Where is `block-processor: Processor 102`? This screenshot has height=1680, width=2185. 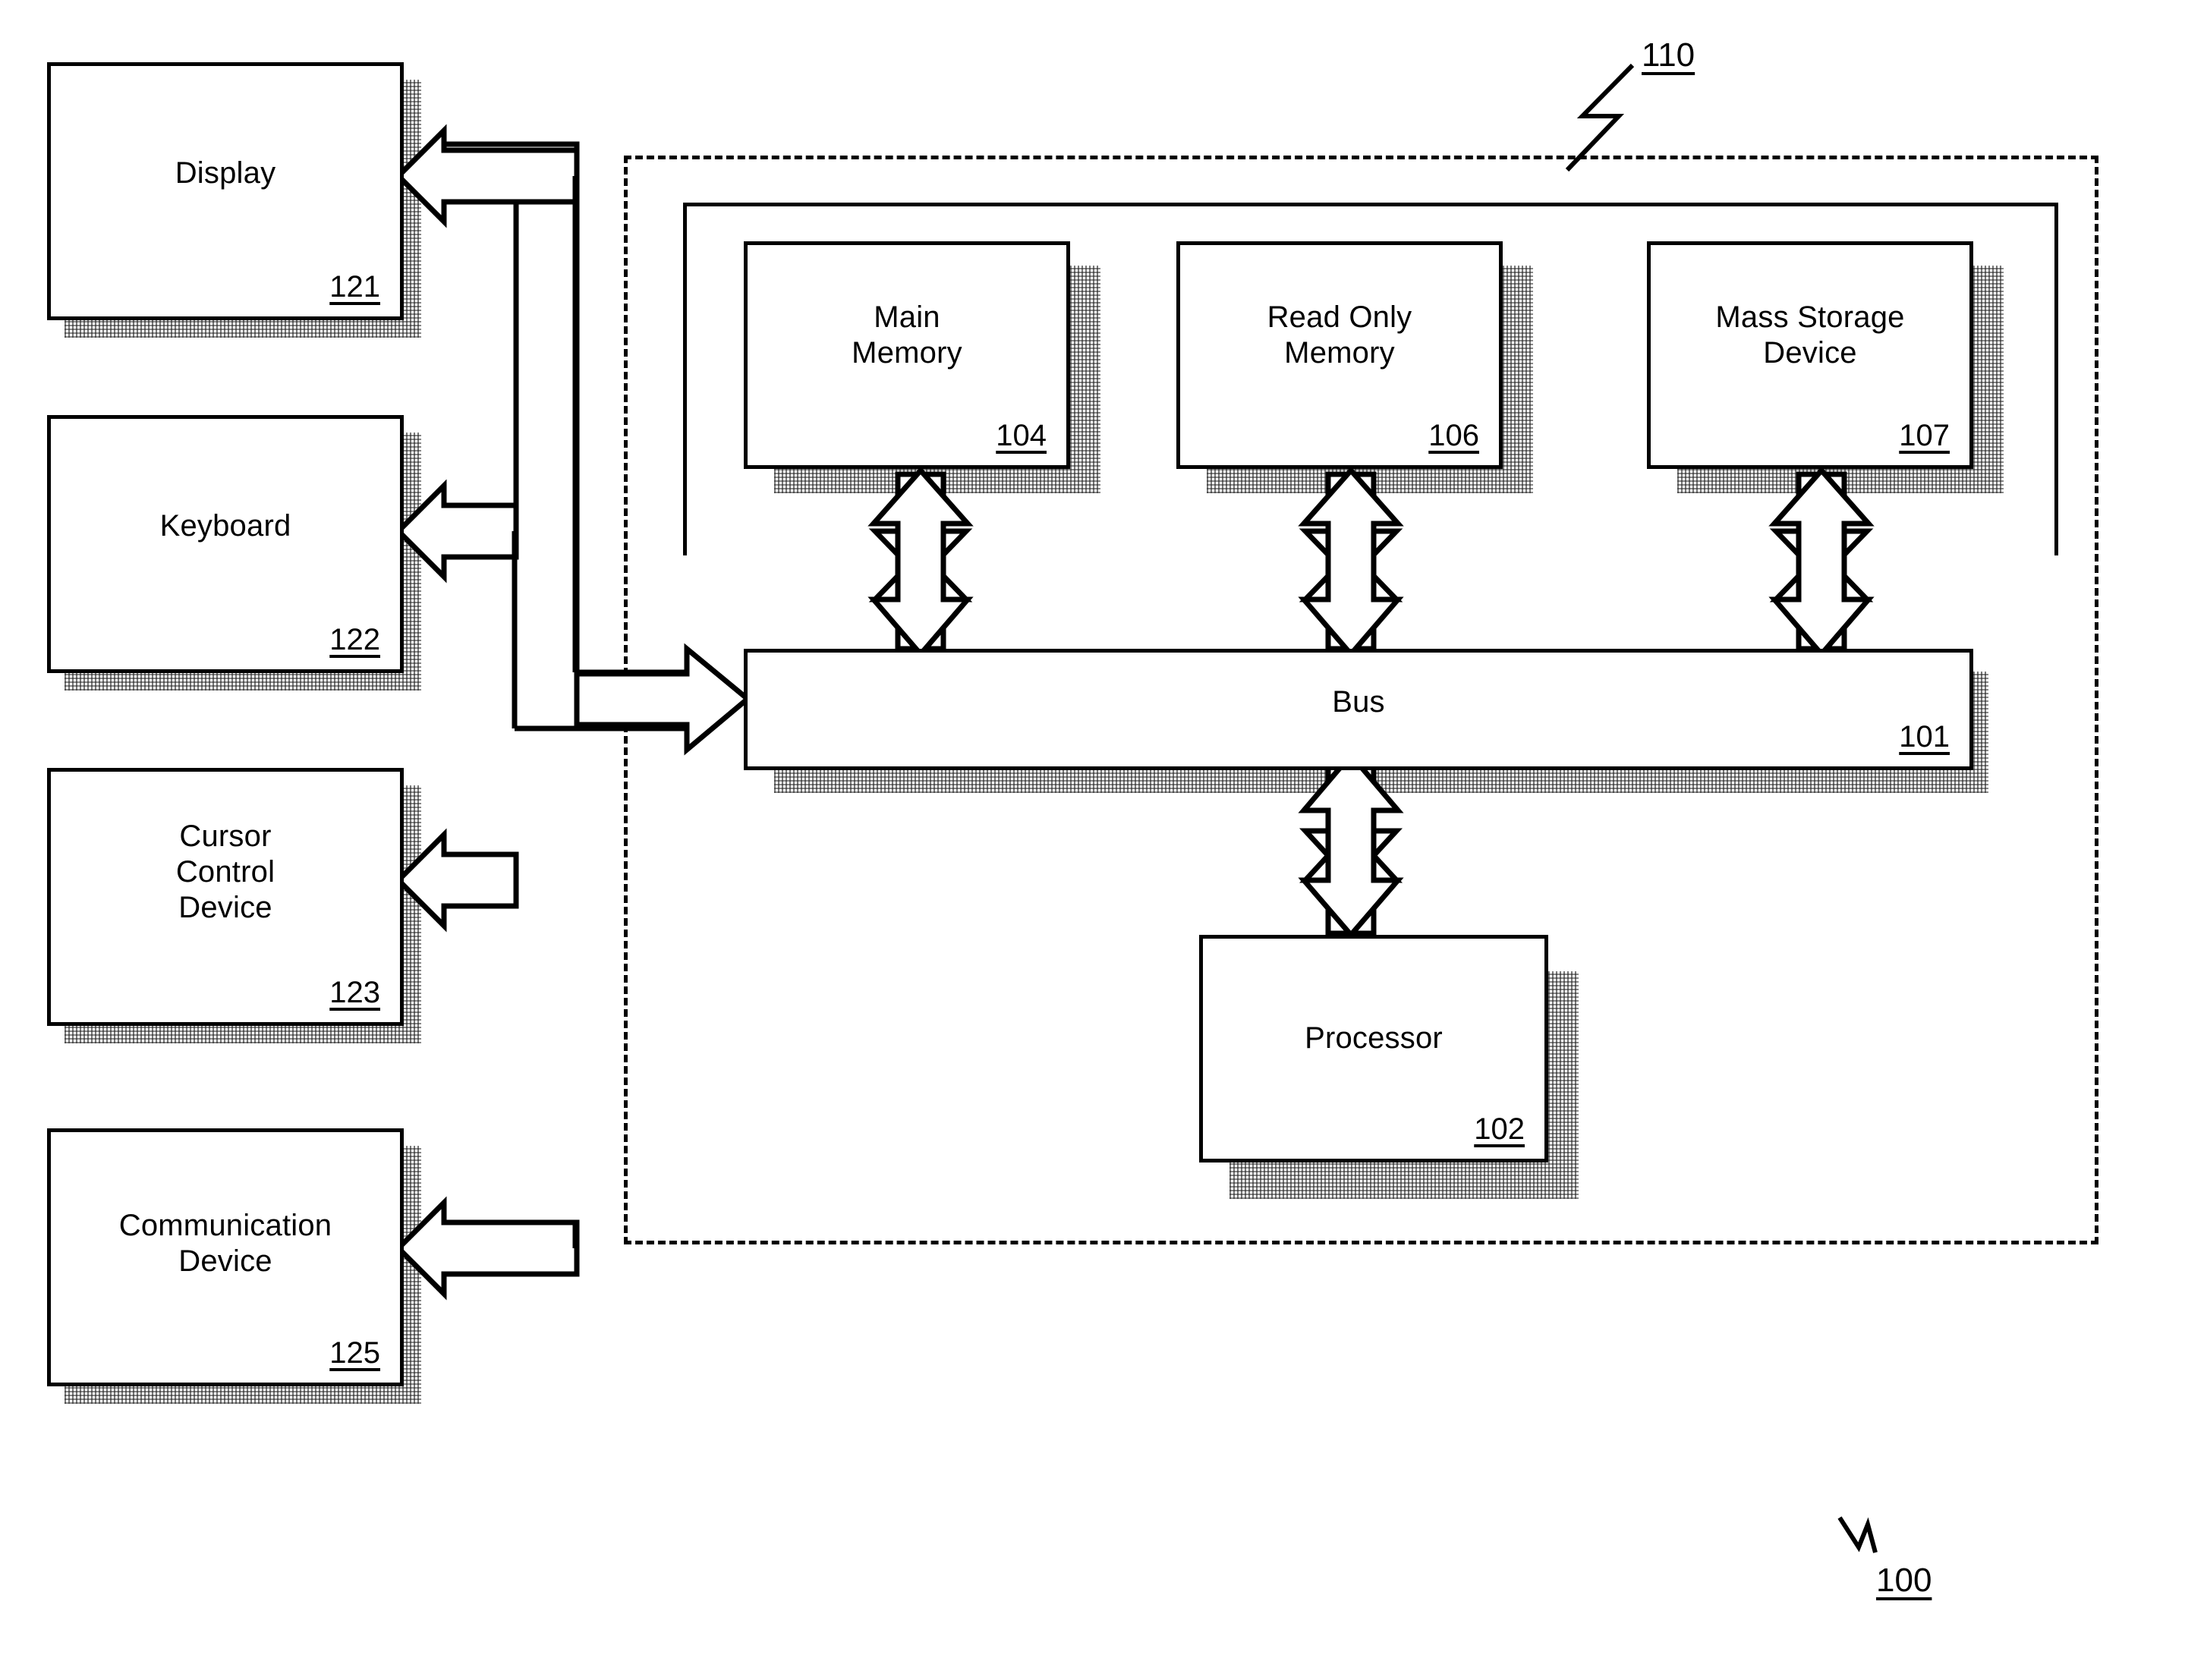 block-processor: Processor 102 is located at coordinates (1373, 1048).